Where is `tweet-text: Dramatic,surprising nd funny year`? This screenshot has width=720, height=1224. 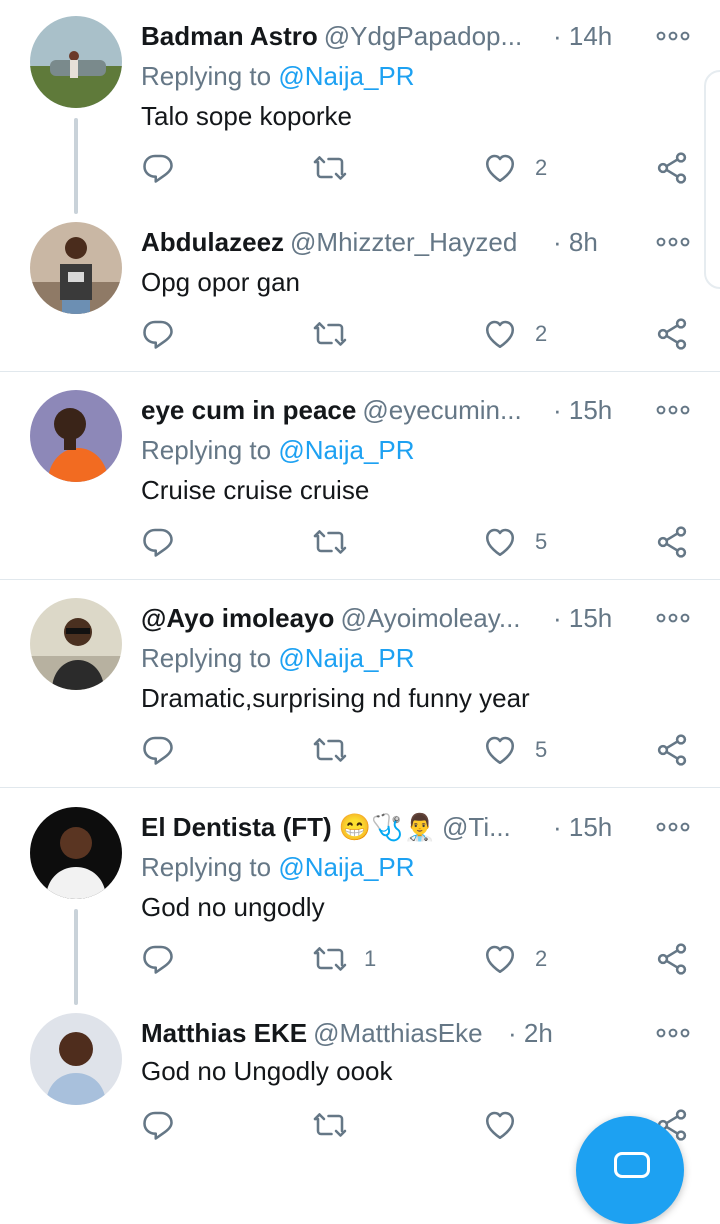
tweet-text: Dramatic,surprising nd funny year is located at coordinates (335, 698).